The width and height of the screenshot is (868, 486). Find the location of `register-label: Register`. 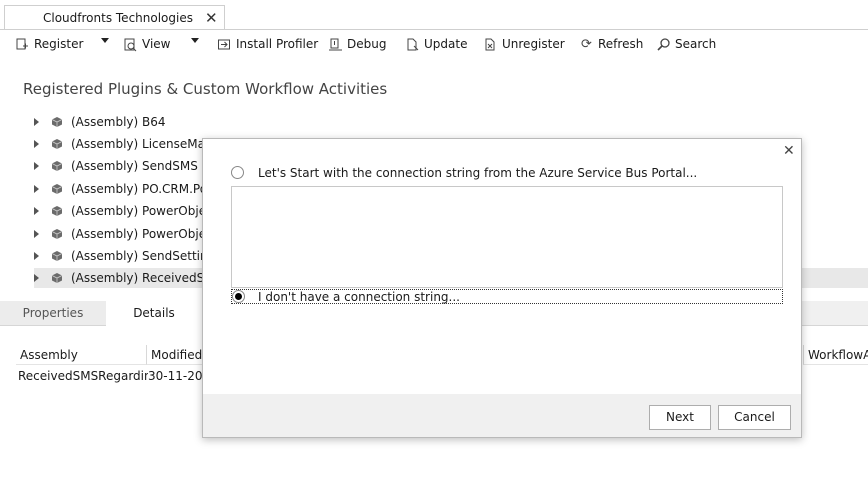

register-label: Register is located at coordinates (59, 44).